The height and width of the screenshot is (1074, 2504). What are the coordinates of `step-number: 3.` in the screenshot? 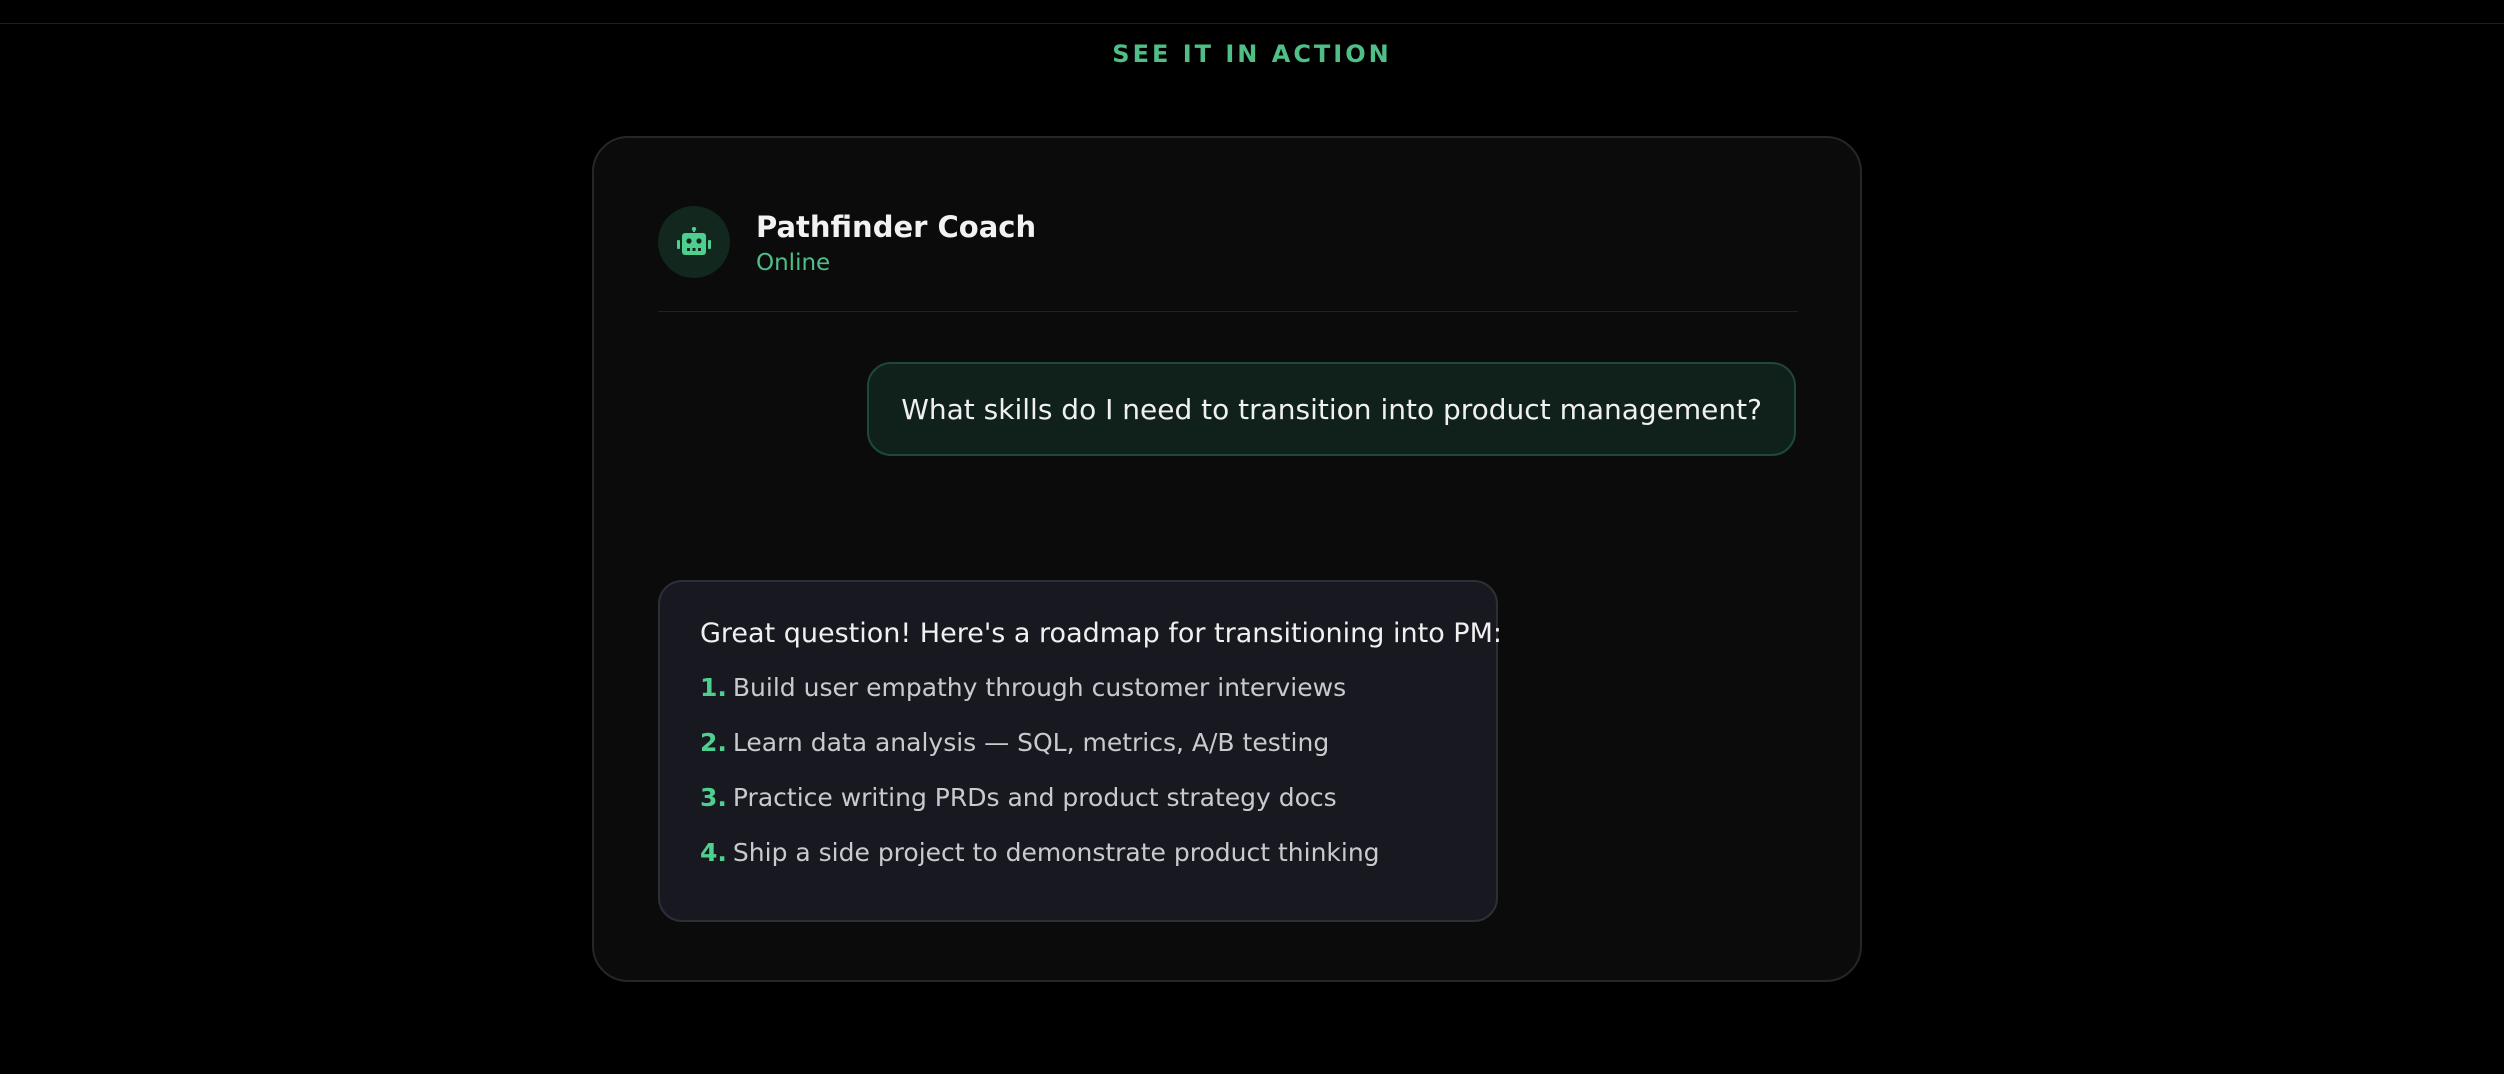 It's located at (713, 797).